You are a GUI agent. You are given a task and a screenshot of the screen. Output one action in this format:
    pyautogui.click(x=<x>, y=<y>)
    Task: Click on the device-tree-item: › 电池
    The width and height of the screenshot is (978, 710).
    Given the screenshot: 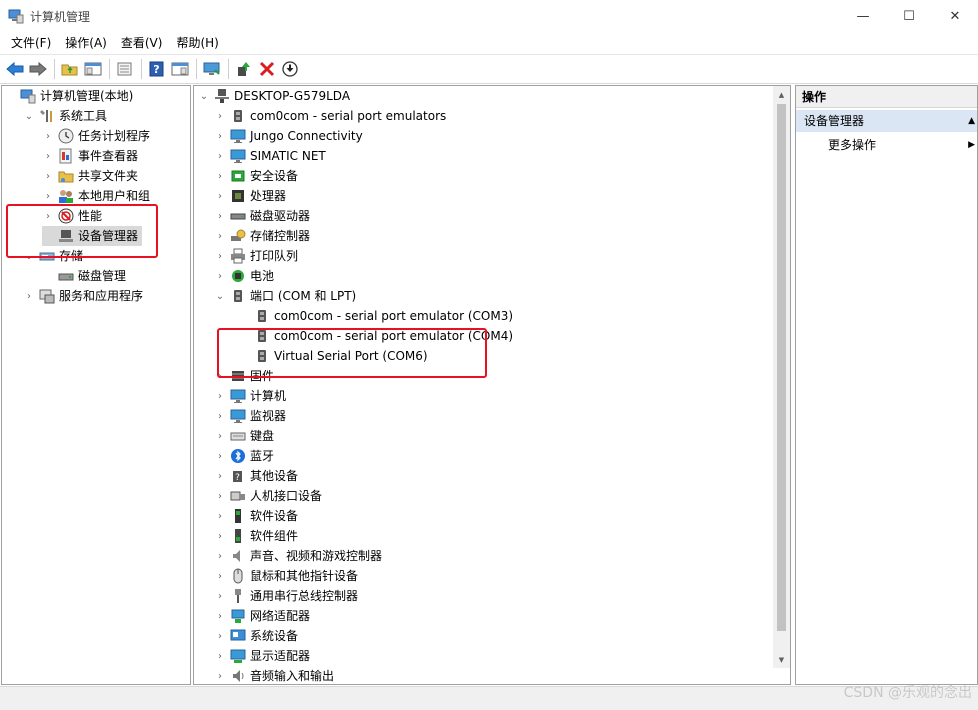 What is the action you would take?
    pyautogui.click(x=244, y=276)
    